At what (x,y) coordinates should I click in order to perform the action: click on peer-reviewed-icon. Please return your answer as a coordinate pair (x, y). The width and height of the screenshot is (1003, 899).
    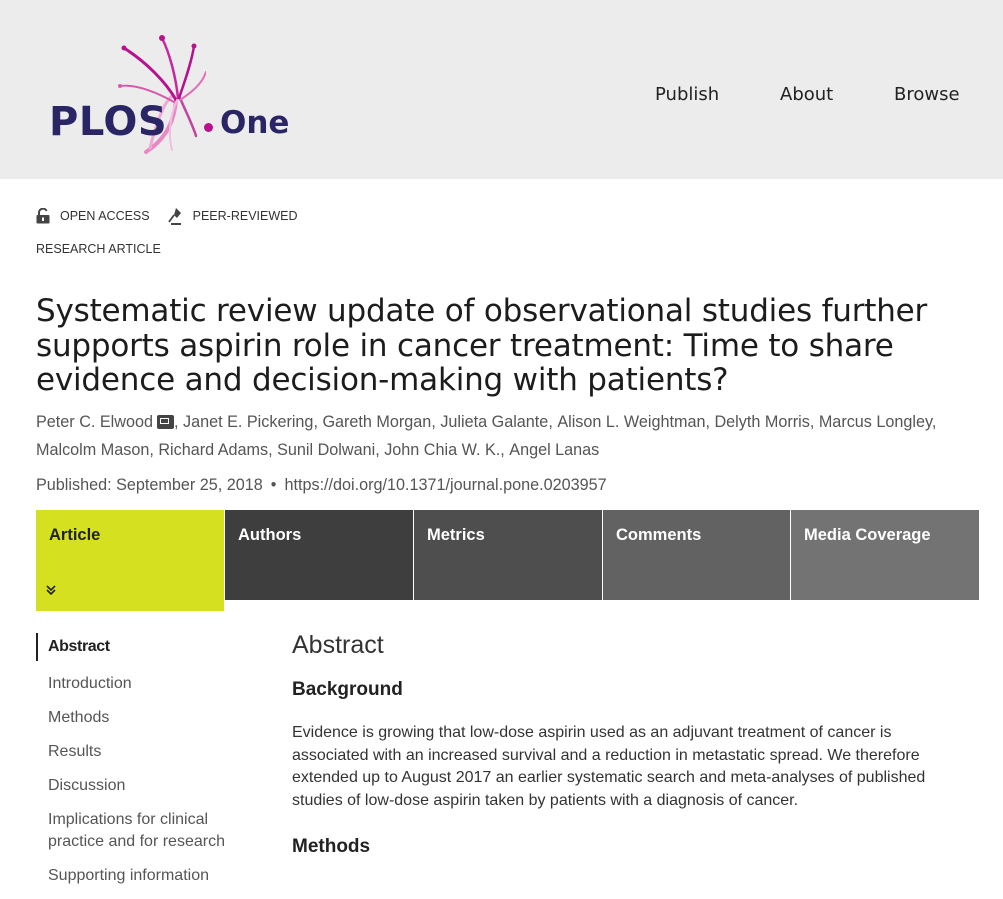
    Looking at the image, I should click on (174, 216).